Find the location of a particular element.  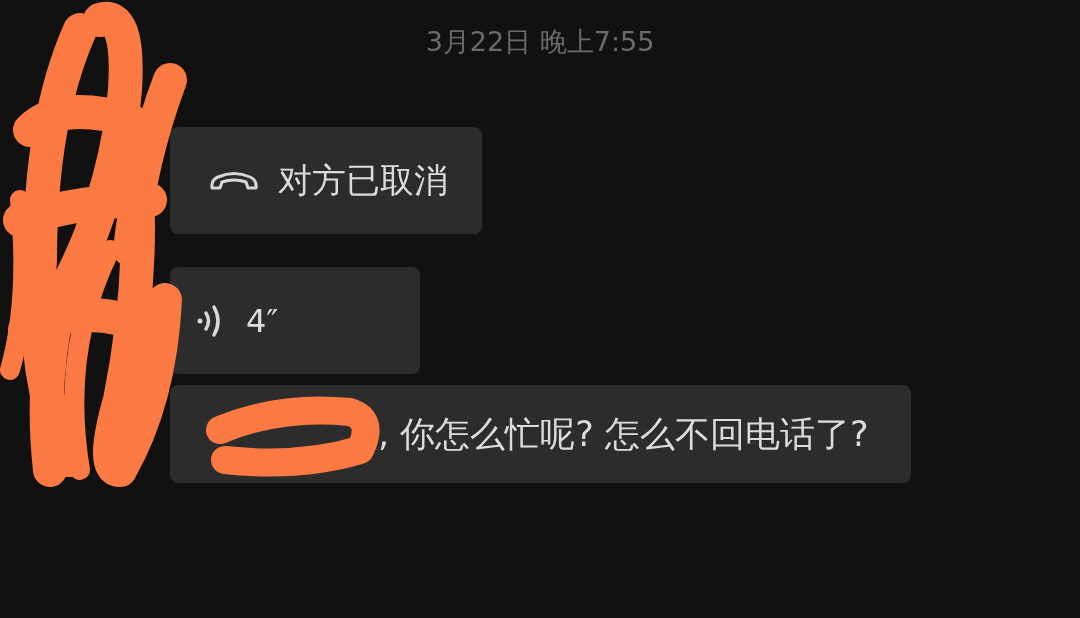

voice-bubble: 4″ is located at coordinates (295, 320).